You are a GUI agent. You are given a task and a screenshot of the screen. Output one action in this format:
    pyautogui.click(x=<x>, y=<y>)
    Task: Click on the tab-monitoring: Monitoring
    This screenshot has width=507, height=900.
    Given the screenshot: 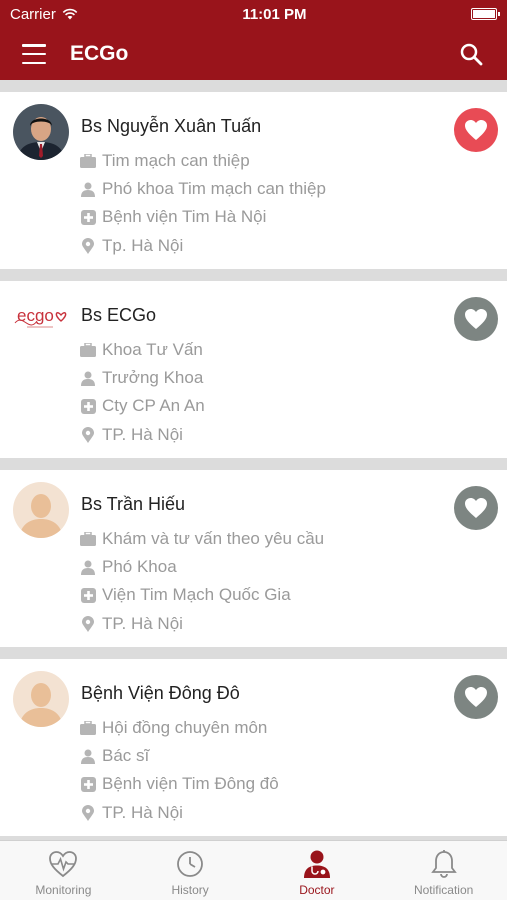 What is the action you would take?
    pyautogui.click(x=63, y=870)
    